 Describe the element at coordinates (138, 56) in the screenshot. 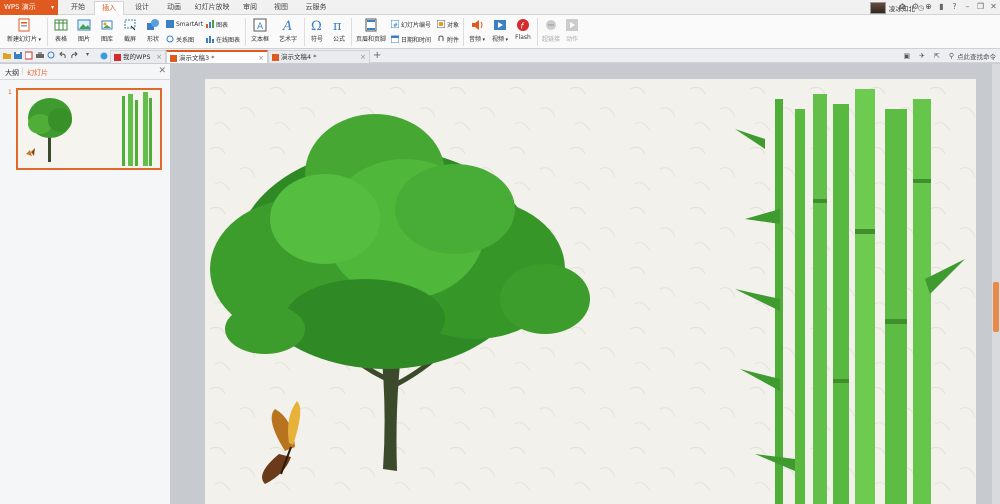

I see `tab-my-wps: 我的WPS ×` at that location.